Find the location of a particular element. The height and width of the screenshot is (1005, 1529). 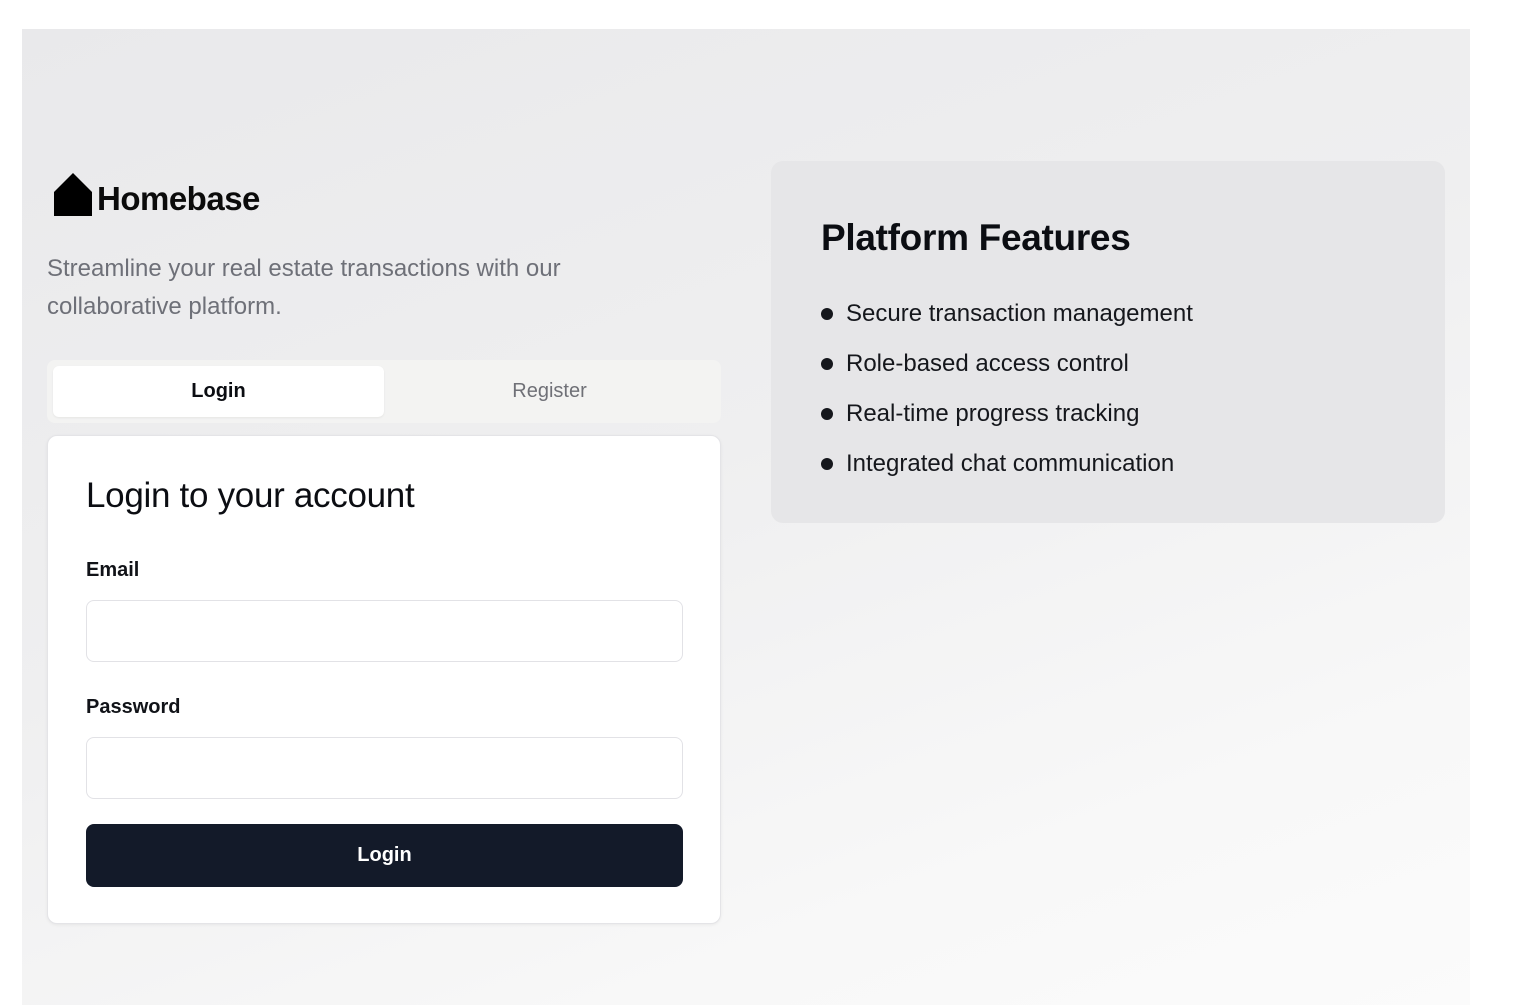

brand-logo: Homebase is located at coordinates (156, 193).